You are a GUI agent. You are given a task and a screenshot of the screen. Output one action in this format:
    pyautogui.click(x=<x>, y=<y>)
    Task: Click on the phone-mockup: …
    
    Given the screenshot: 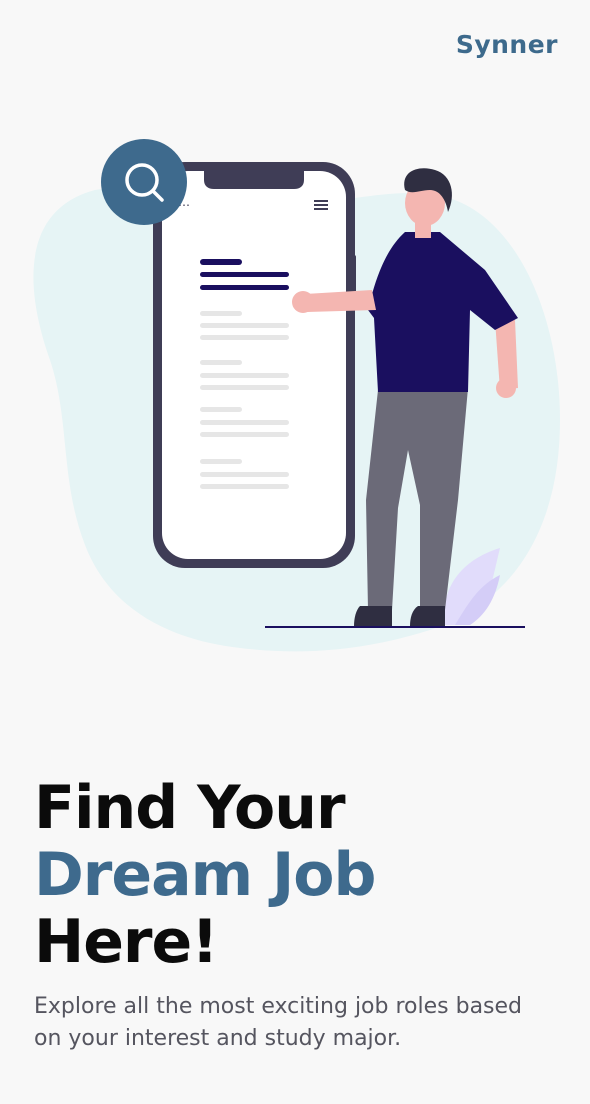 What is the action you would take?
    pyautogui.click(x=254, y=365)
    